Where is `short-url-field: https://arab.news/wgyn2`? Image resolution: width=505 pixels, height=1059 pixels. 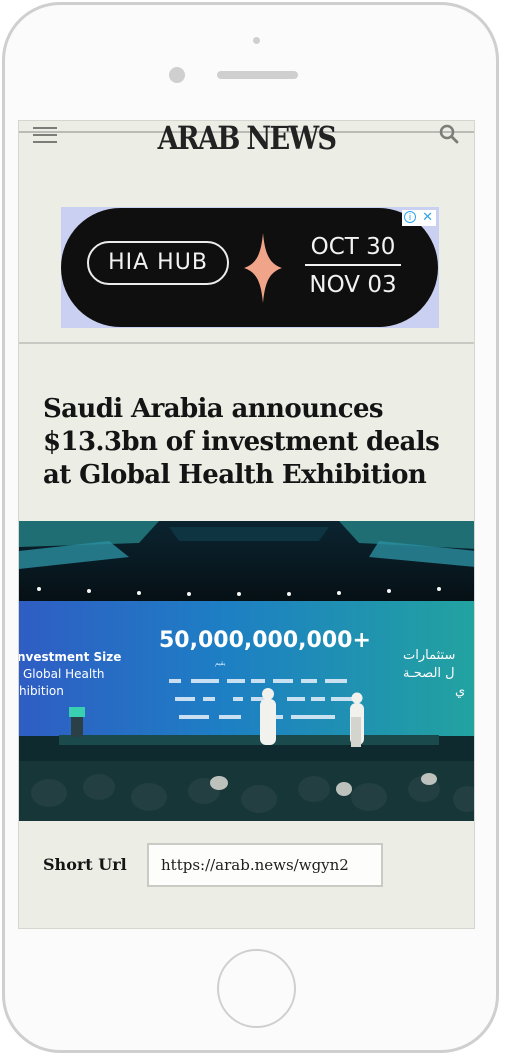
short-url-field: https://arab.news/wgyn2 is located at coordinates (265, 865).